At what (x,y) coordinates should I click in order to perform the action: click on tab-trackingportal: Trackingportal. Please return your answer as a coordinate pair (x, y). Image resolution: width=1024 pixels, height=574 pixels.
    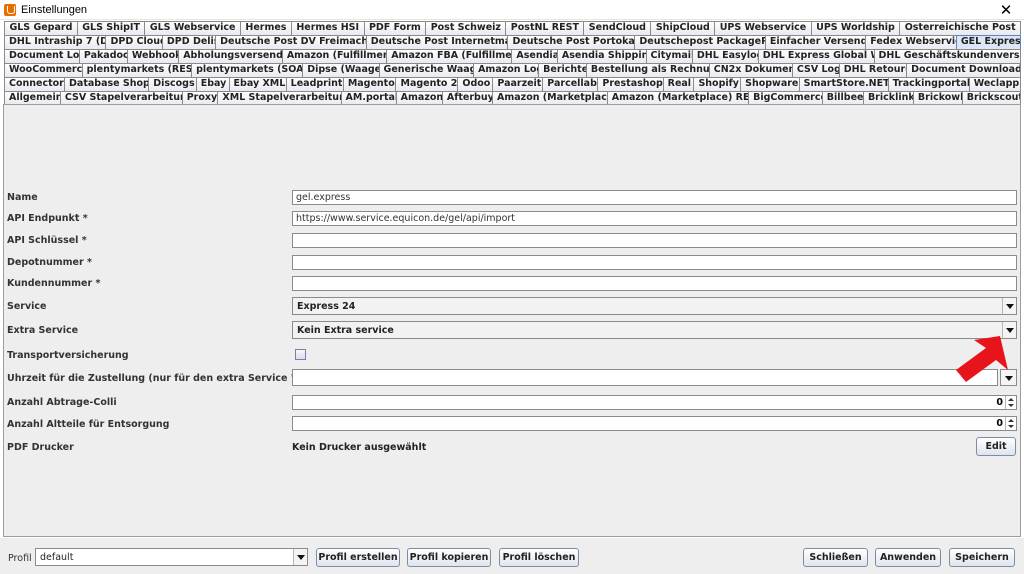
    Looking at the image, I should click on (928, 84).